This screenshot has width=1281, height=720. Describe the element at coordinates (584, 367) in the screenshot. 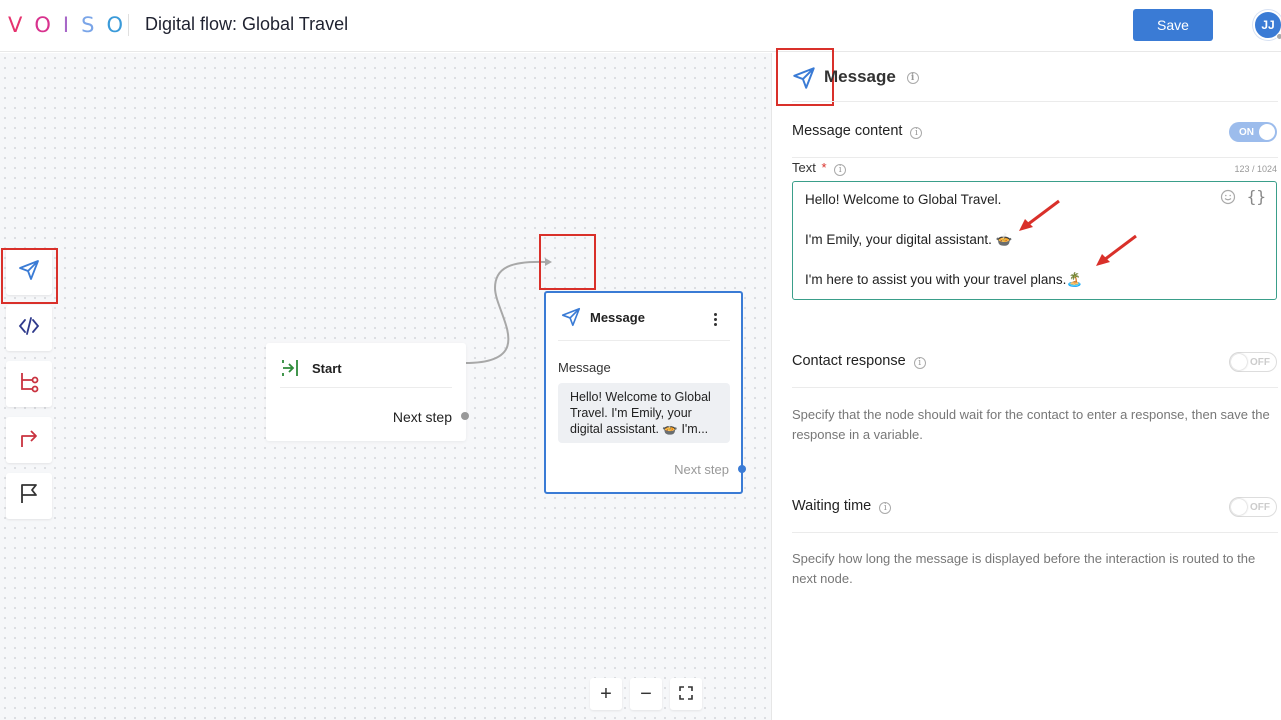

I see `message-label: Message` at that location.